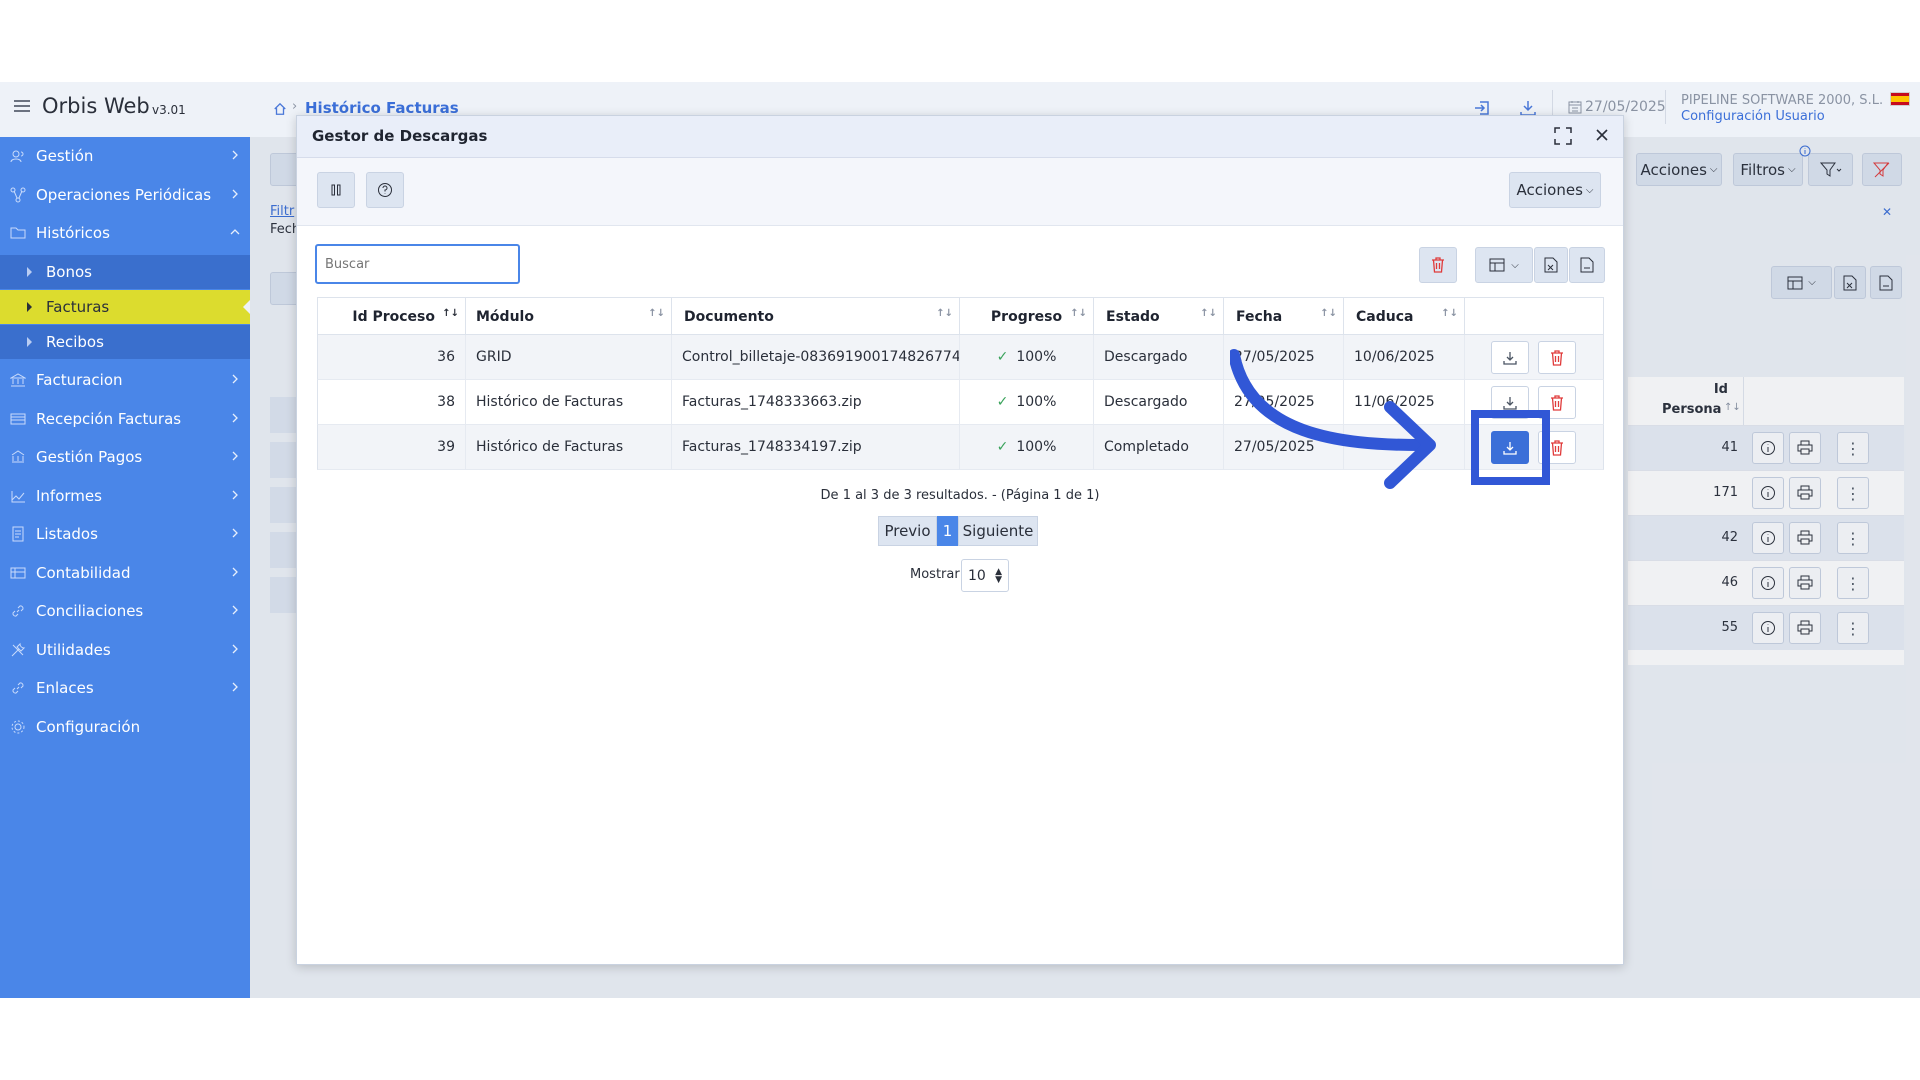 Image resolution: width=1920 pixels, height=1080 pixels. I want to click on help-icon, so click(385, 190).